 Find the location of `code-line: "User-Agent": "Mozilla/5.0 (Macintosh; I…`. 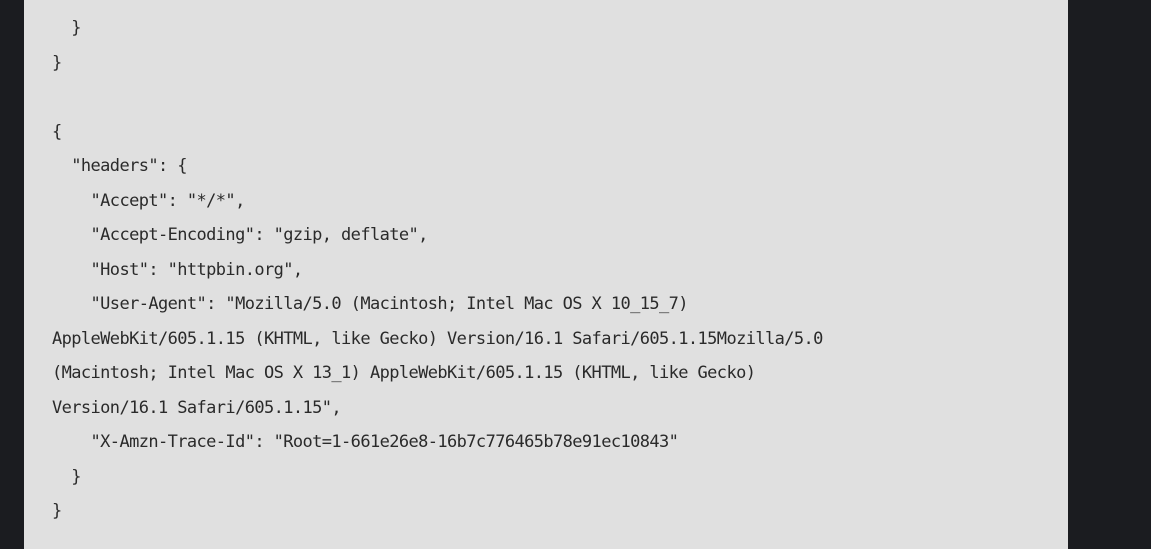

code-line: "User-Agent": "Mozilla/5.0 (Macintosh; I… is located at coordinates (370, 304).